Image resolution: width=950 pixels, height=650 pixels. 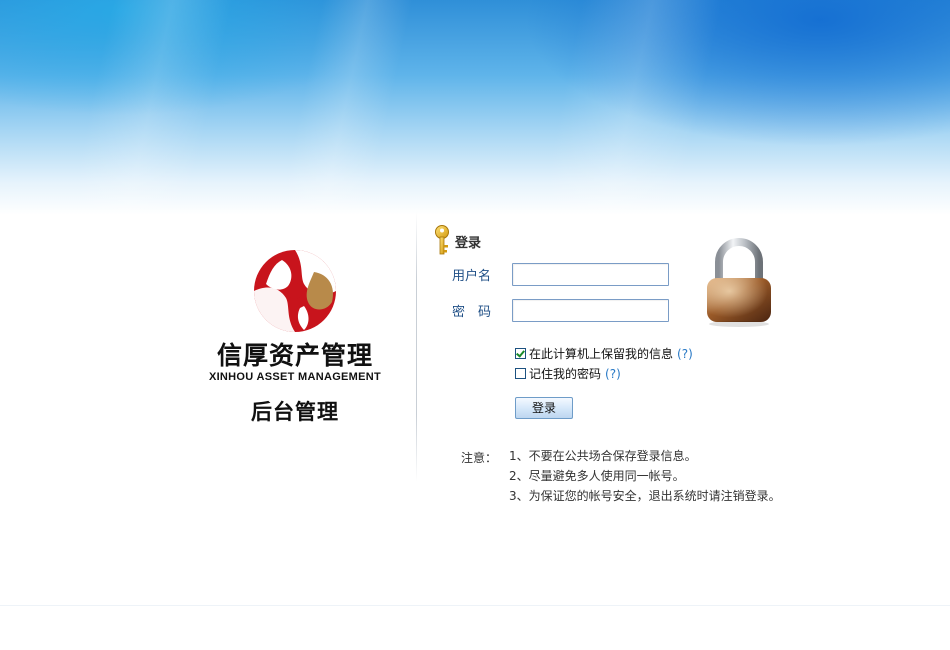 I want to click on remember-info-label: 在此计算机上保留我的信息, so click(x=601, y=353).